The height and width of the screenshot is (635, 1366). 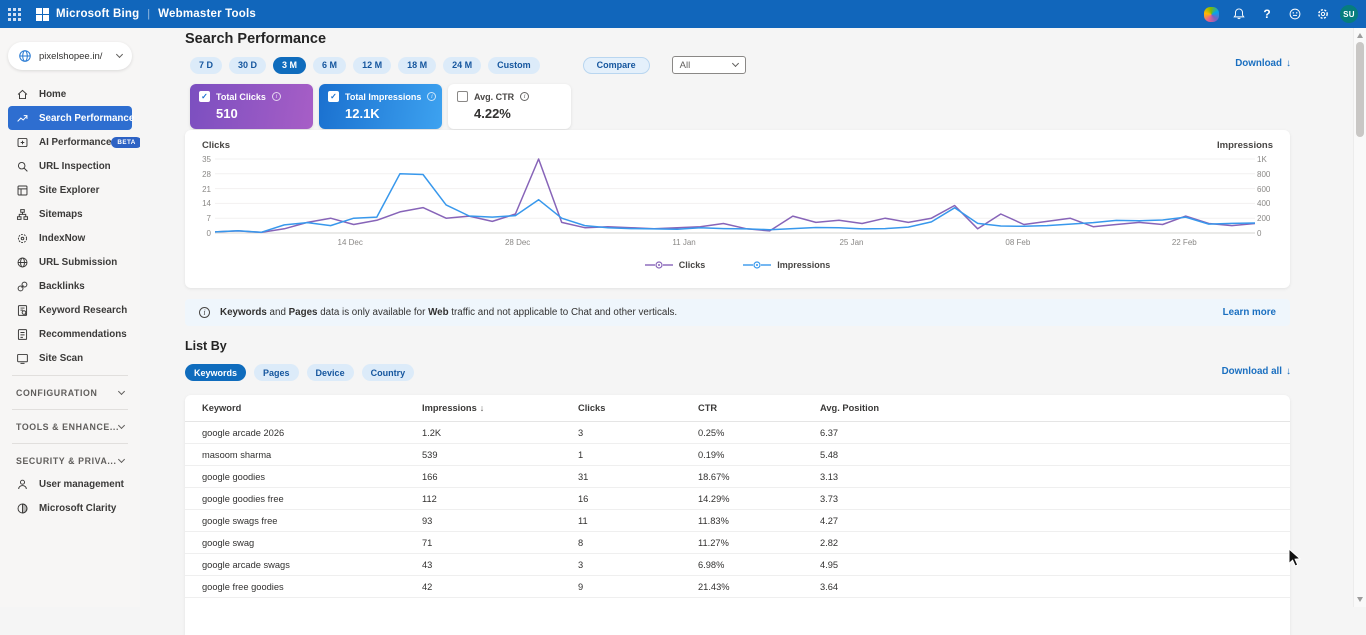 I want to click on download-icon: ↓, so click(x=1288, y=371).